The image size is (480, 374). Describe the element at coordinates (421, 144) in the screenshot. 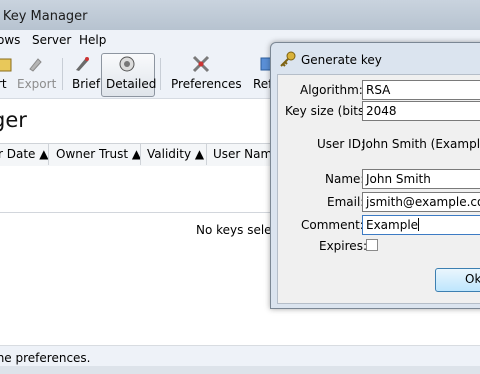

I see `user-id-value: John Smith (Example)` at that location.